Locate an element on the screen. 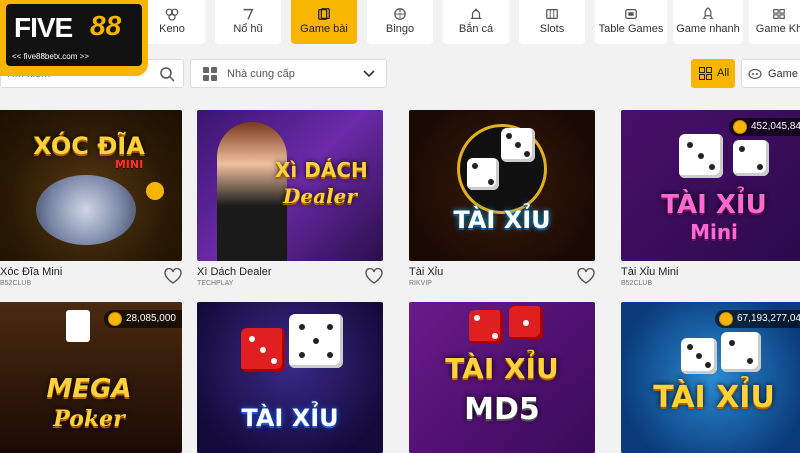 Image resolution: width=800 pixels, height=453 pixels. thumb-title: Xì DÁCH is located at coordinates (321, 170).